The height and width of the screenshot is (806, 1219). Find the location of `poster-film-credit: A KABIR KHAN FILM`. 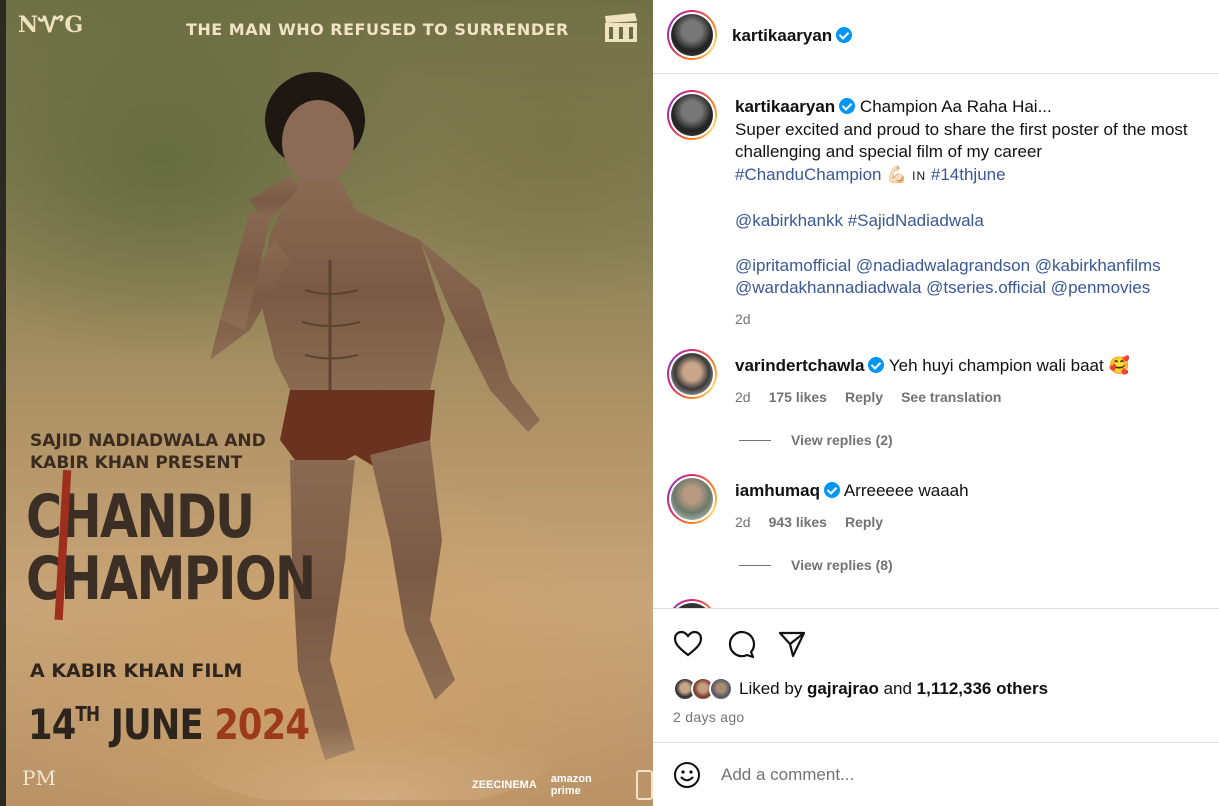

poster-film-credit: A KABIR KHAN FILM is located at coordinates (136, 671).